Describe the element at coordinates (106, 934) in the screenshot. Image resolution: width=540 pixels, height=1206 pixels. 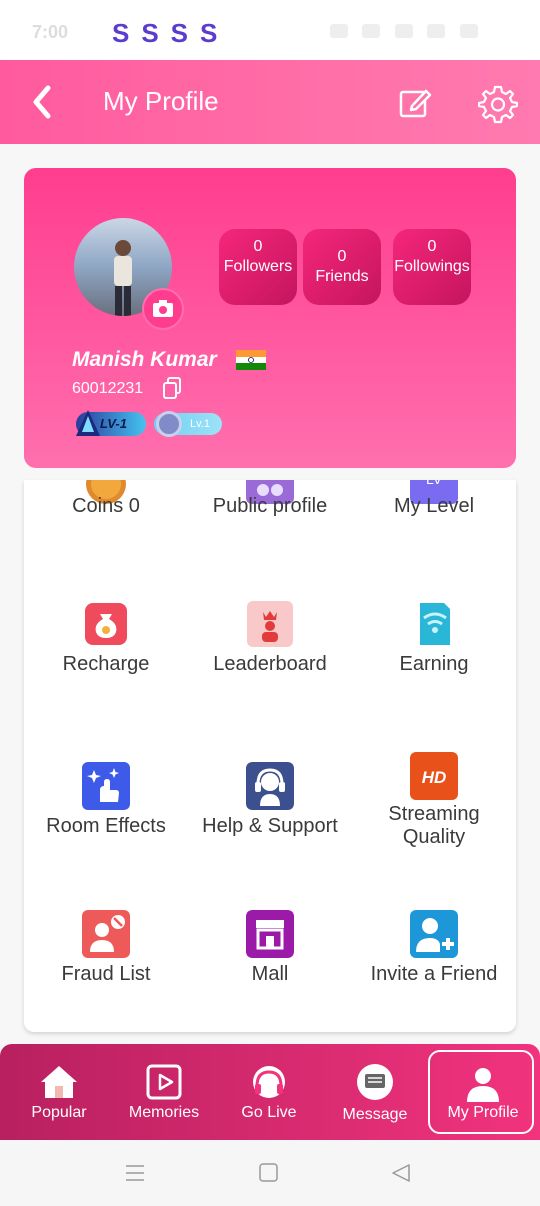
I see `blocked-user-icon` at that location.